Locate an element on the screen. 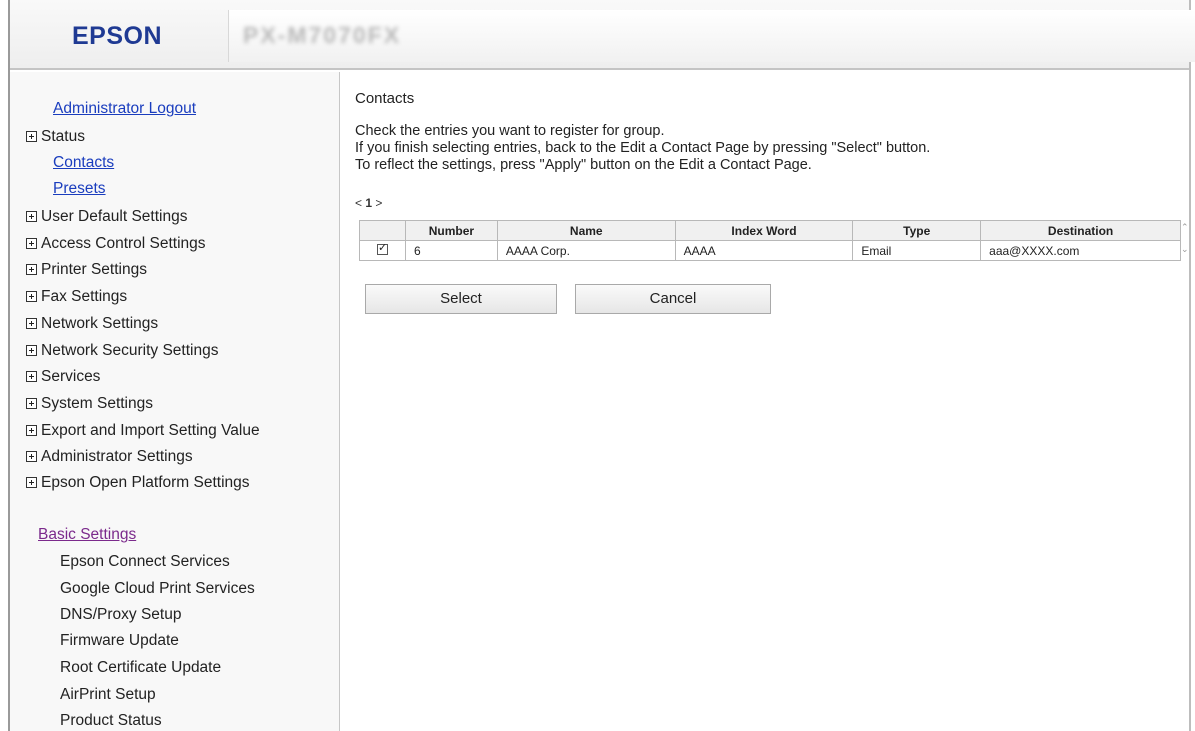  page-title: Contacts is located at coordinates (385, 98).